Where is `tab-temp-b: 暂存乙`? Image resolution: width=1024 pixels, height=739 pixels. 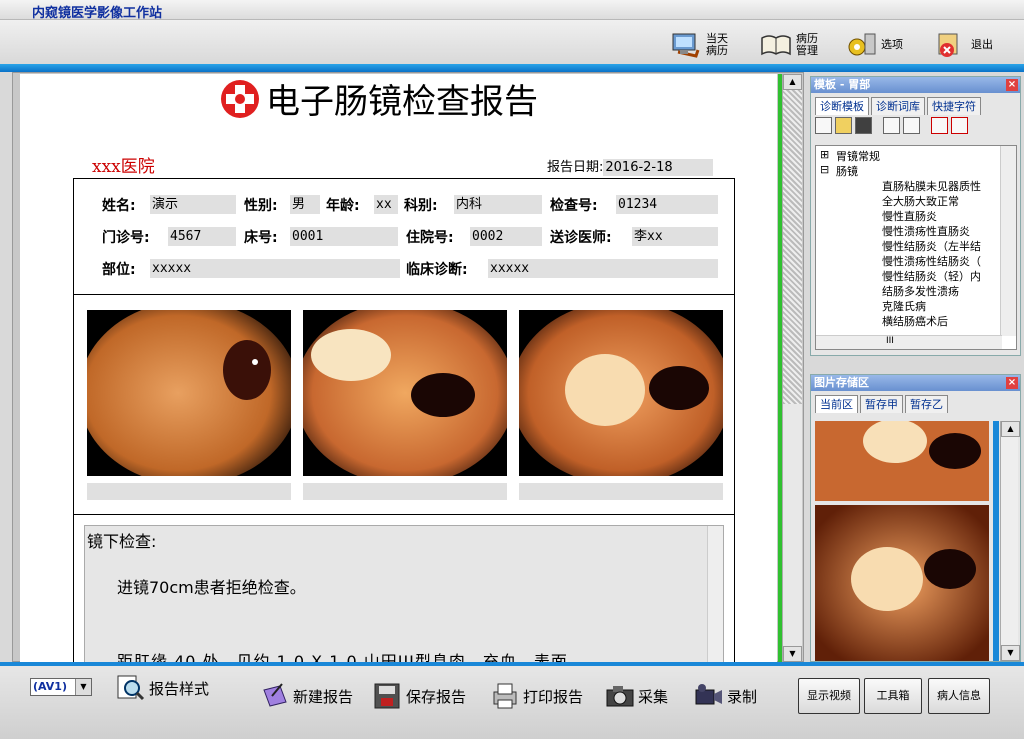 tab-temp-b: 暂存乙 is located at coordinates (926, 404).